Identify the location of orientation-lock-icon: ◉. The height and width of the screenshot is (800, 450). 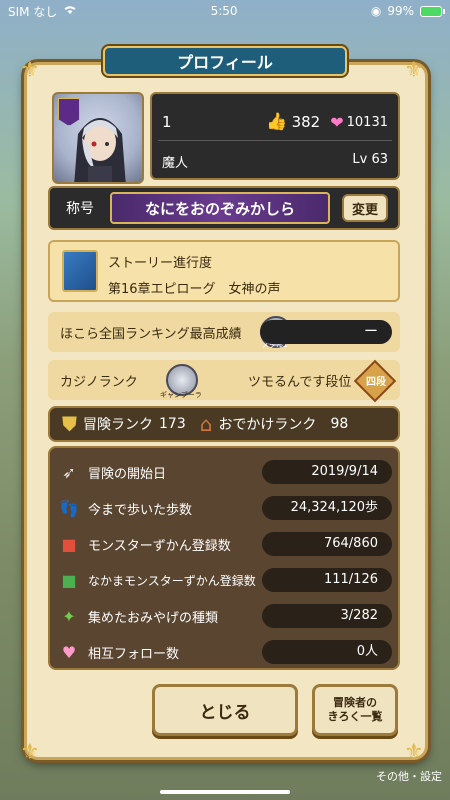
(376, 11).